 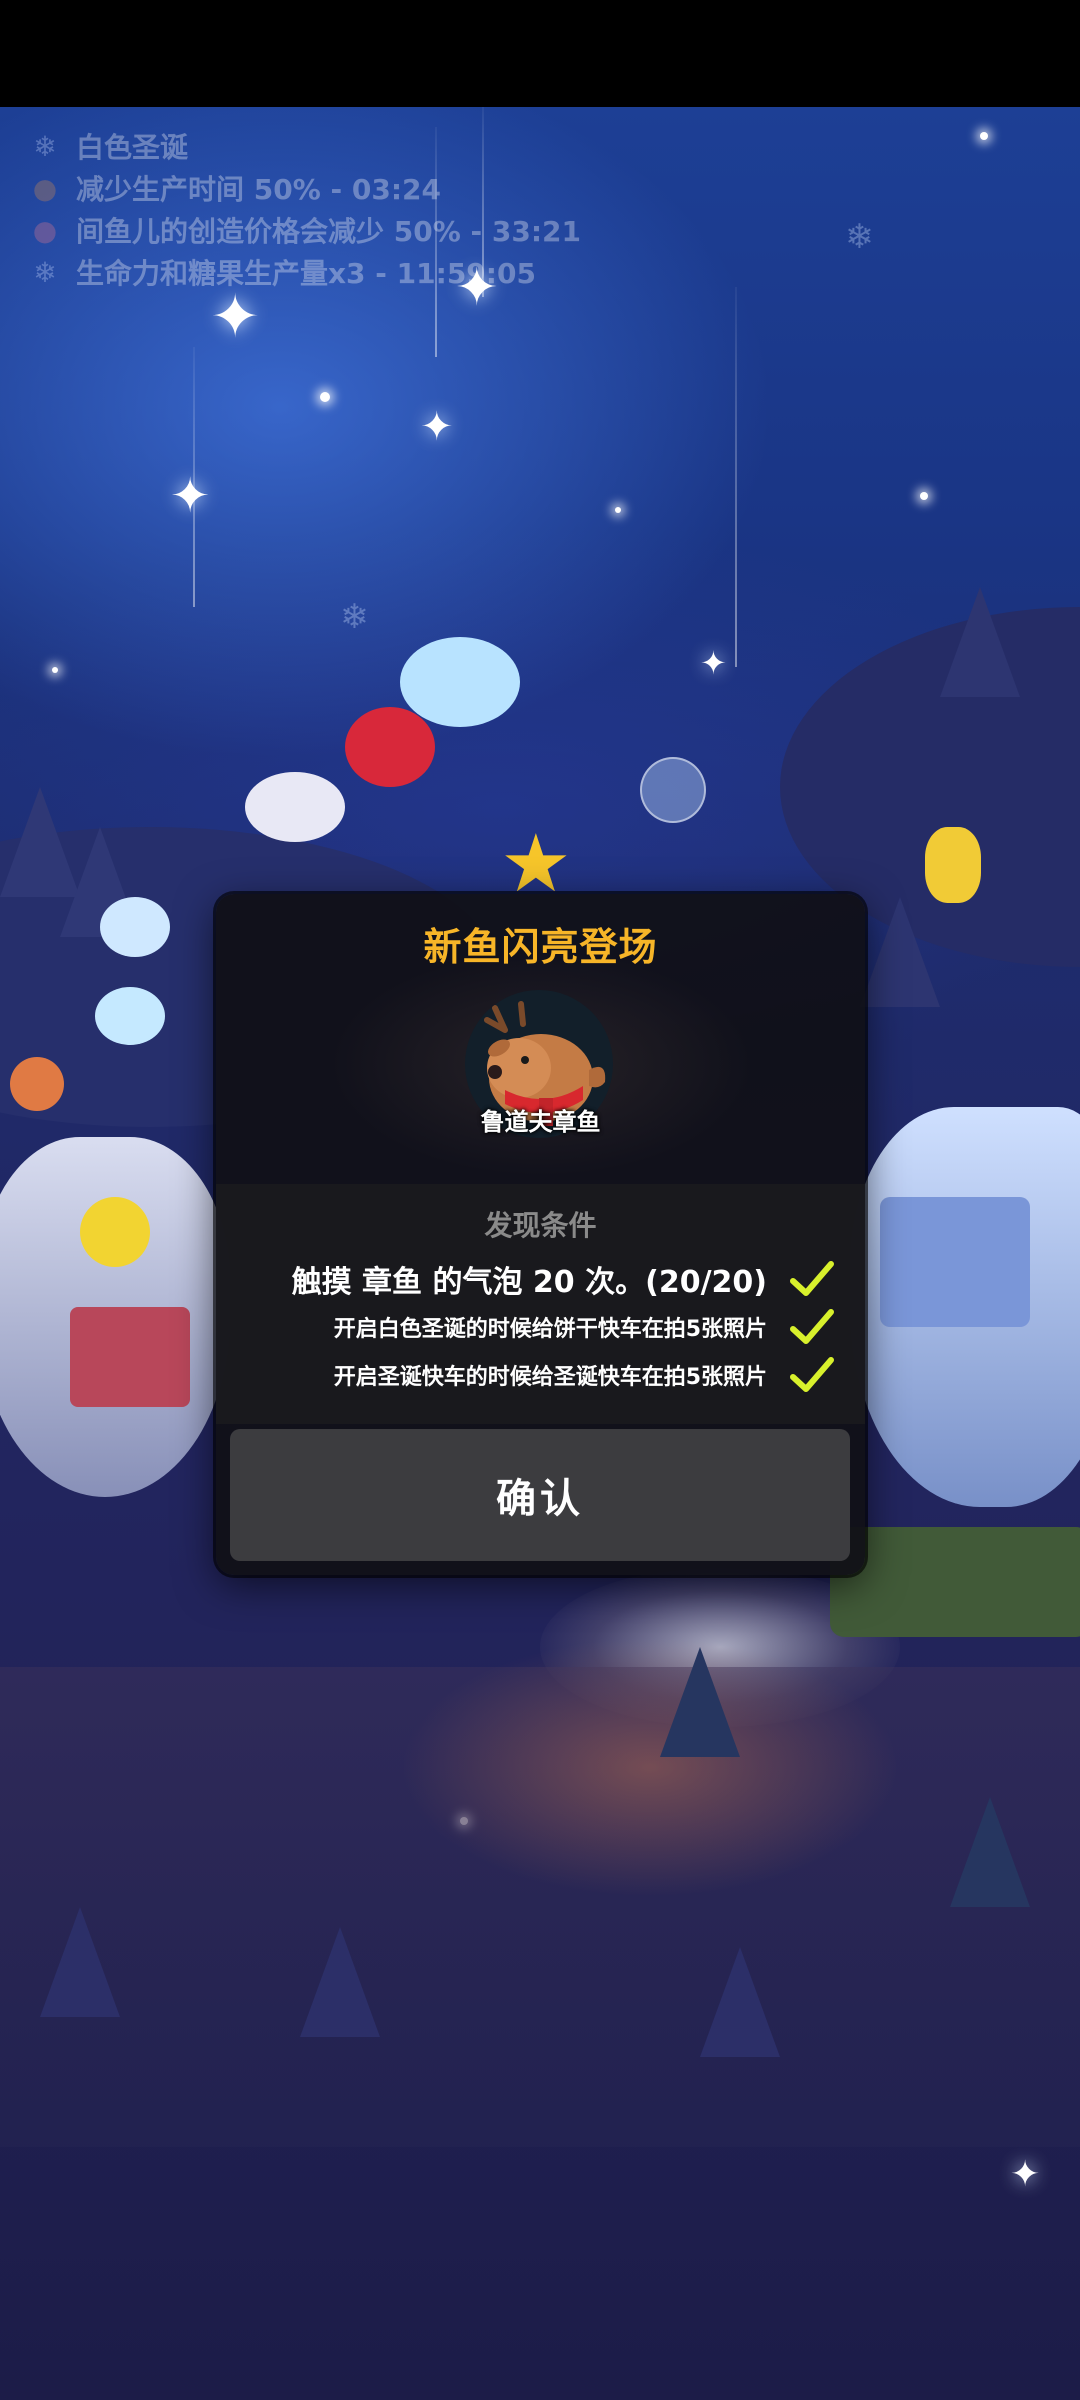 What do you see at coordinates (45, 188) in the screenshot?
I see `reindeer-icon: ●` at bounding box center [45, 188].